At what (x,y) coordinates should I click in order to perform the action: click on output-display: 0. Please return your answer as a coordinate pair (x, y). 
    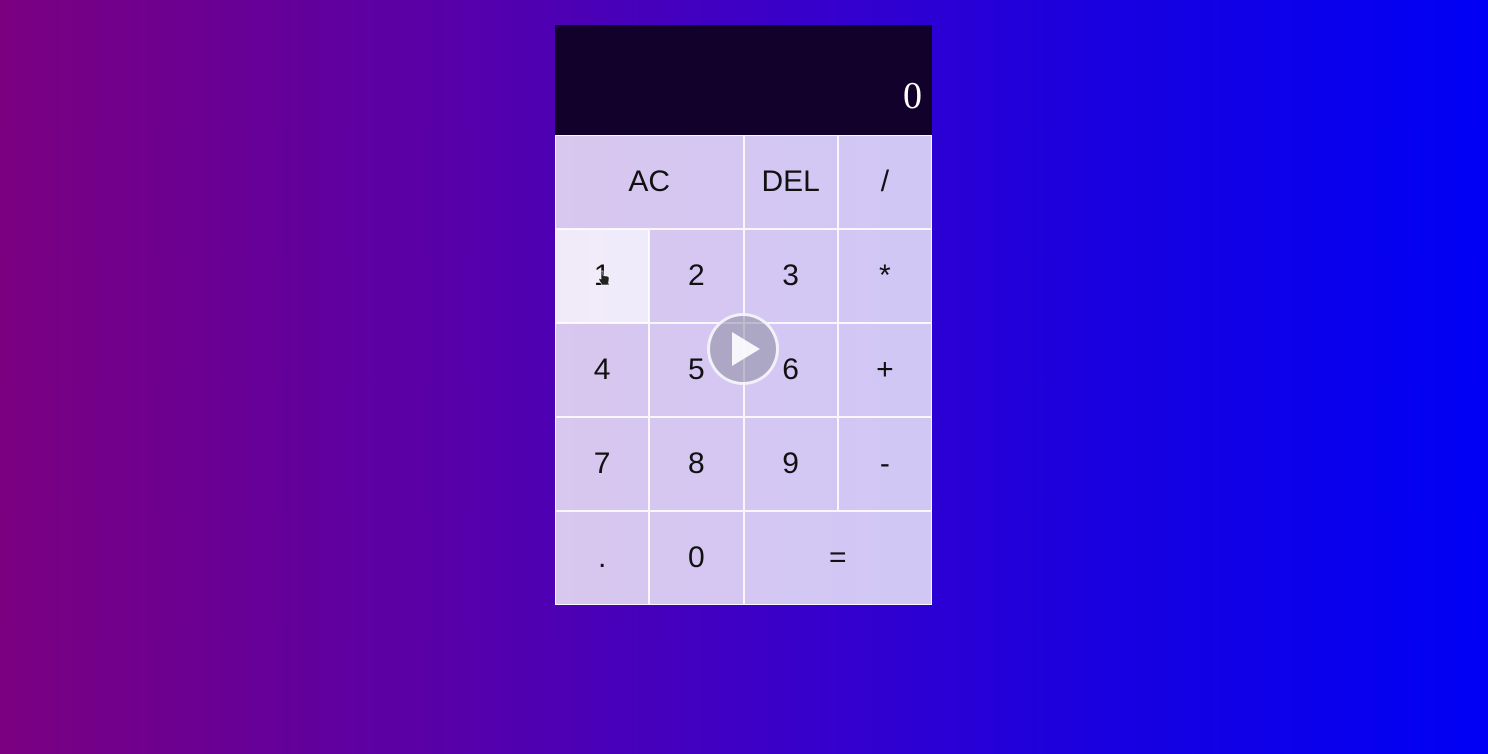
    Looking at the image, I should click on (743, 80).